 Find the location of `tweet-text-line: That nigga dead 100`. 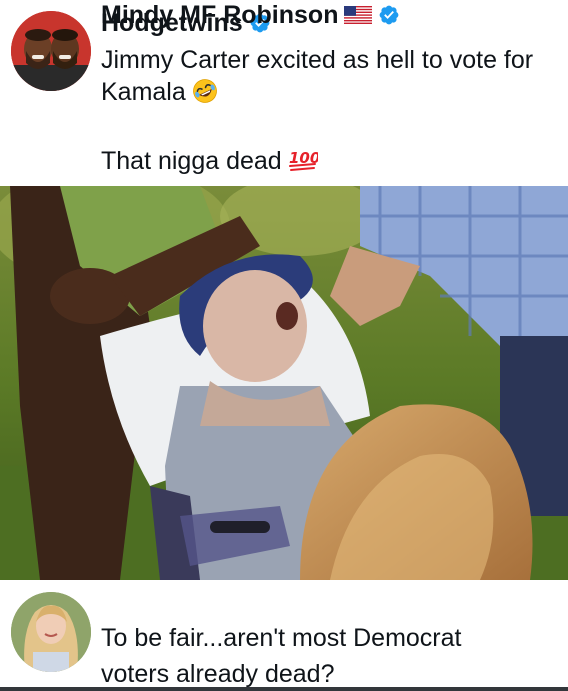

tweet-text-line: That nigga dead 100 is located at coordinates (209, 161).